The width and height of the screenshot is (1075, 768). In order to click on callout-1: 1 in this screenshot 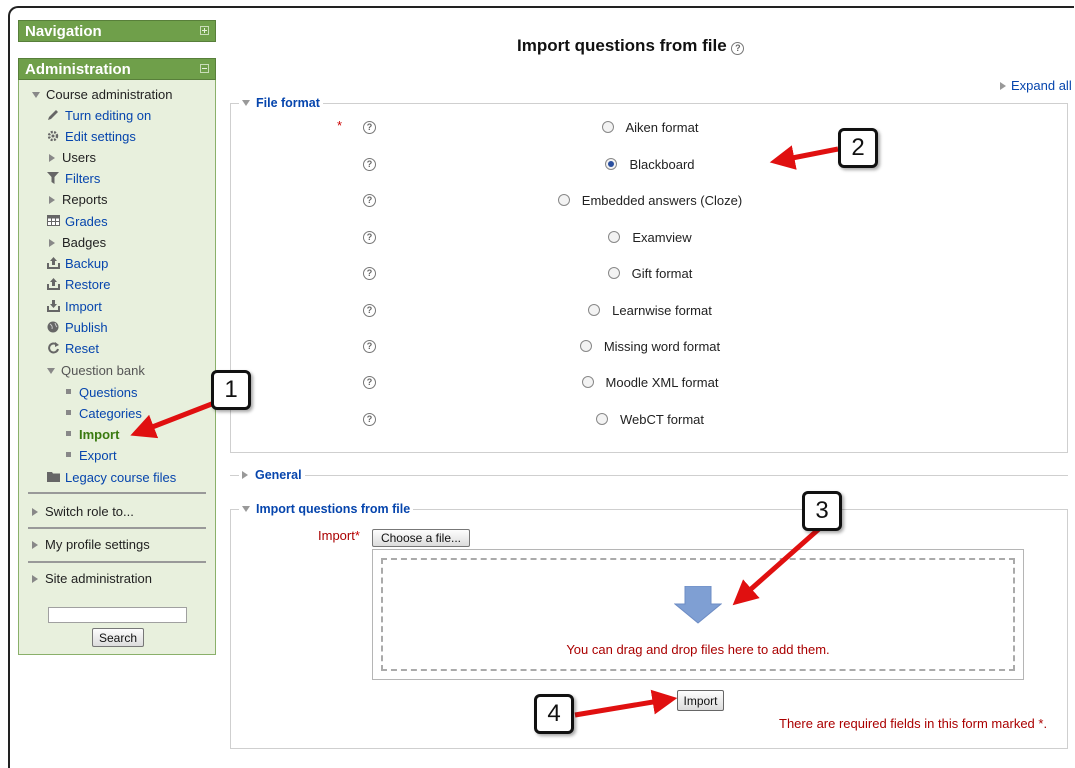, I will do `click(231, 390)`.